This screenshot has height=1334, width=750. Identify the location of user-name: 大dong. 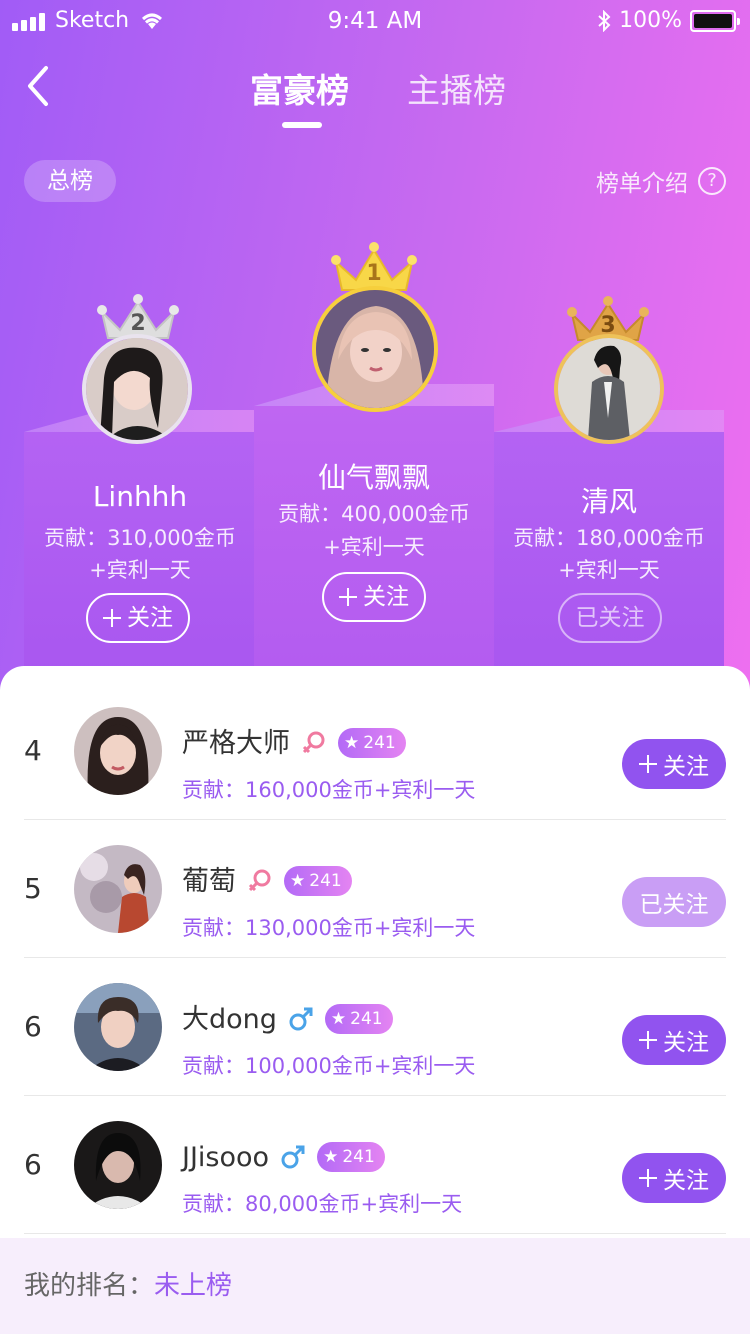
(229, 1019).